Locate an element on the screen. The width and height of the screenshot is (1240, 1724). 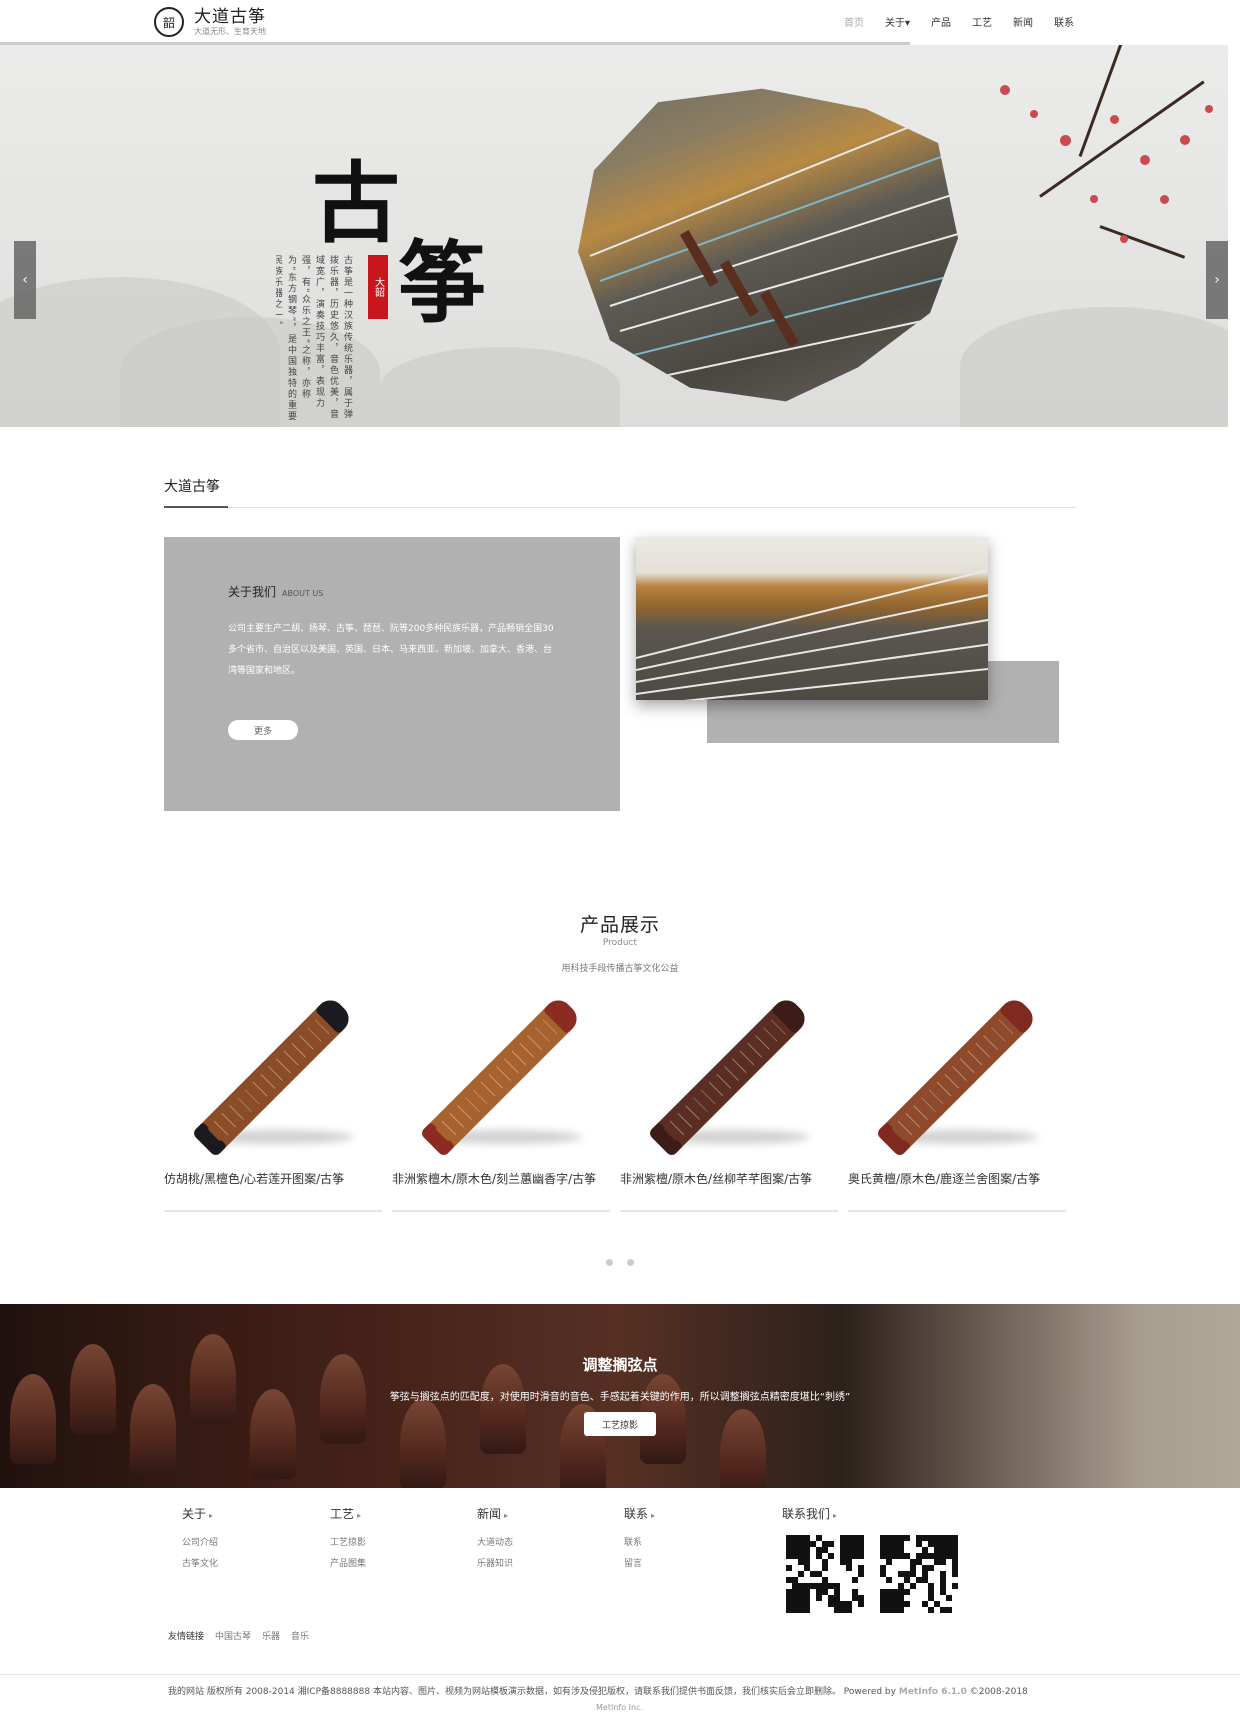
product-name: 非洲紫檀/原木色/丝柳芊芊图案/古筝 is located at coordinates (716, 1178).